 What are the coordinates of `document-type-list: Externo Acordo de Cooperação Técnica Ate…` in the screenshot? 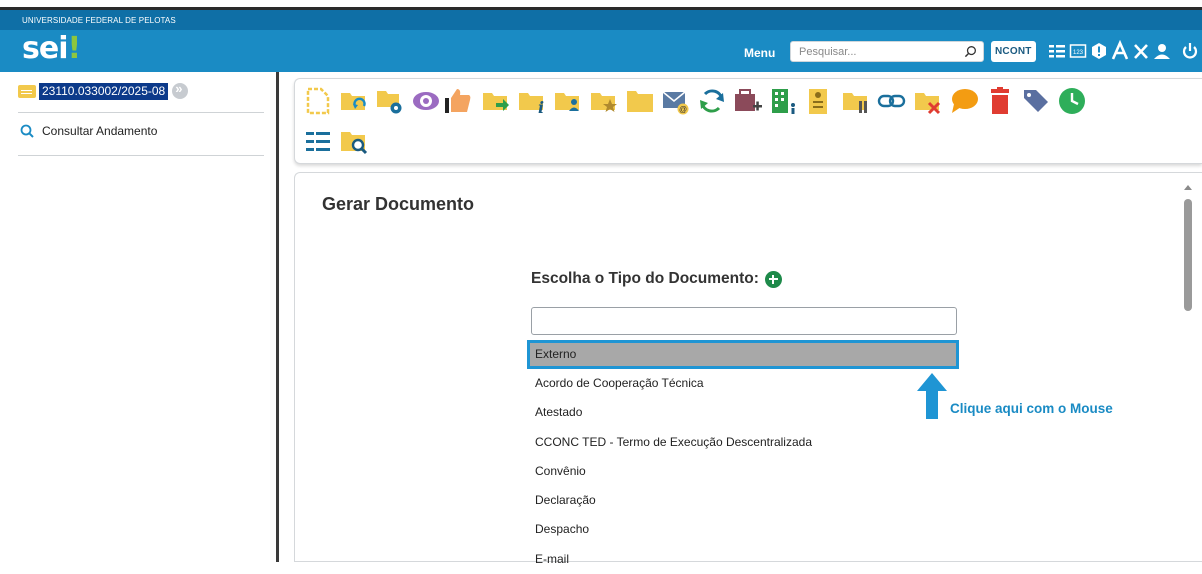 It's located at (743, 457).